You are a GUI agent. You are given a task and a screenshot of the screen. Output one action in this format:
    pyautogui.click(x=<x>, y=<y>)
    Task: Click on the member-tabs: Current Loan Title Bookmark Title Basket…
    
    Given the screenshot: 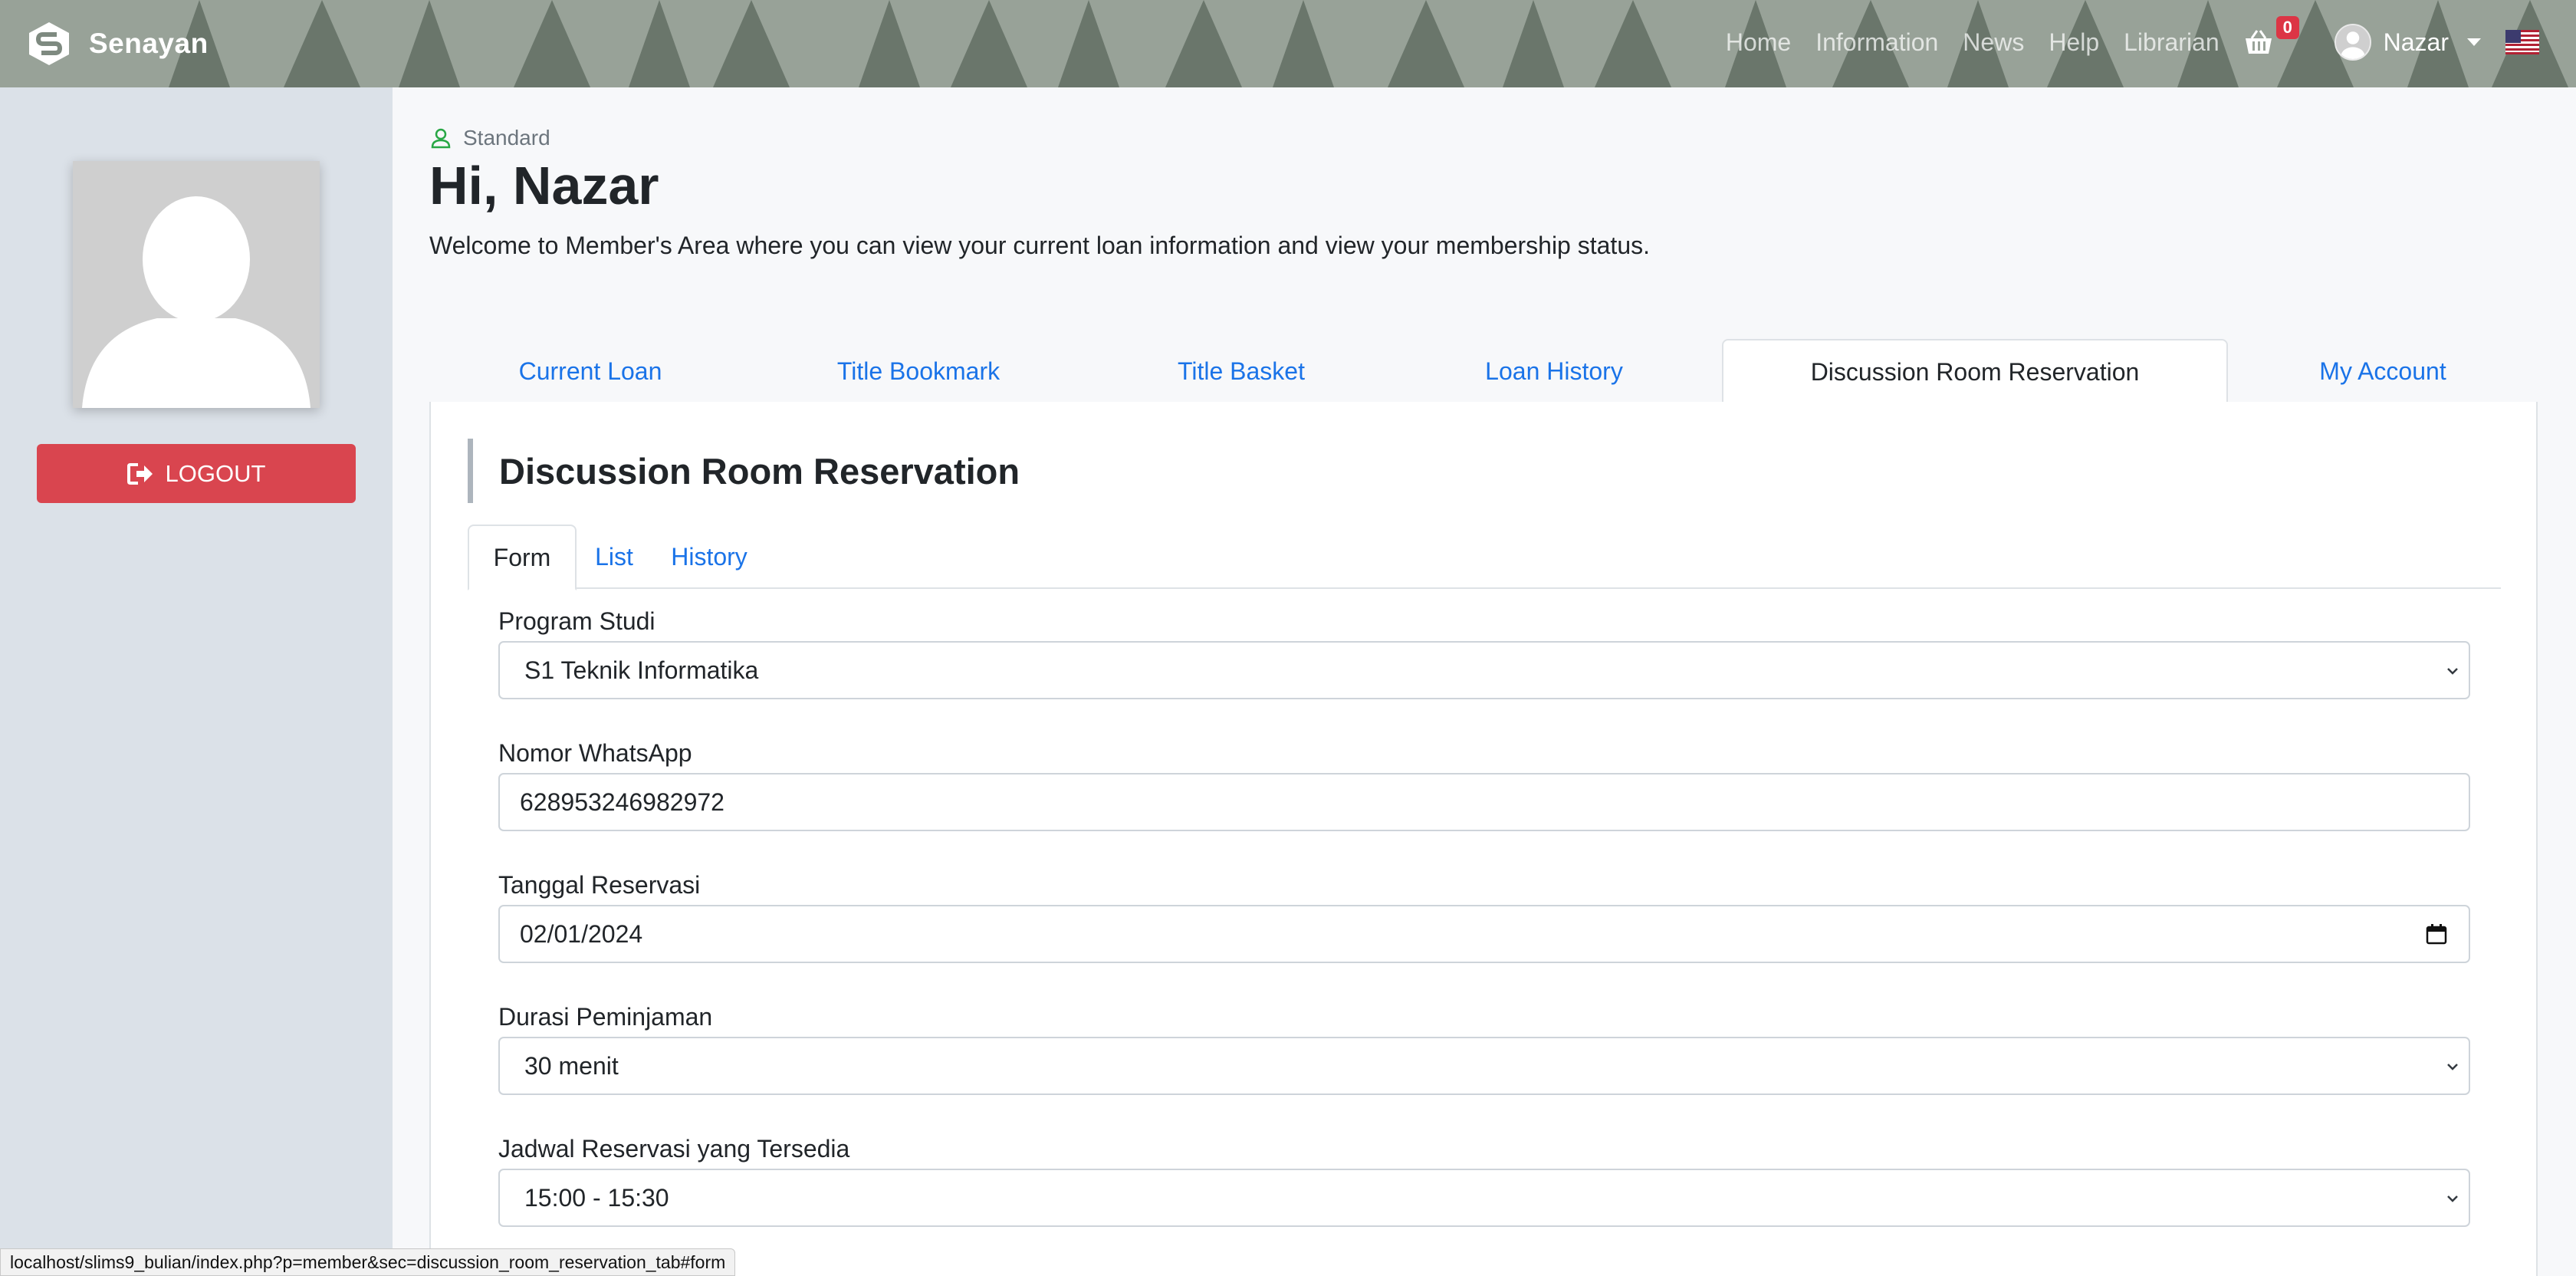 What is the action you would take?
    pyautogui.click(x=1483, y=372)
    